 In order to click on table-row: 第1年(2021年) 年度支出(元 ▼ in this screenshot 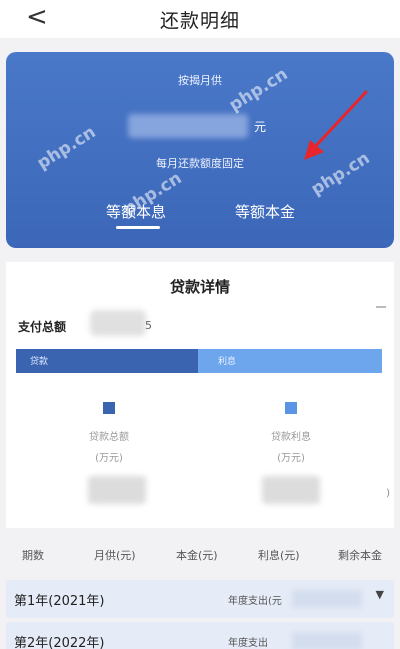, I will do `click(200, 599)`.